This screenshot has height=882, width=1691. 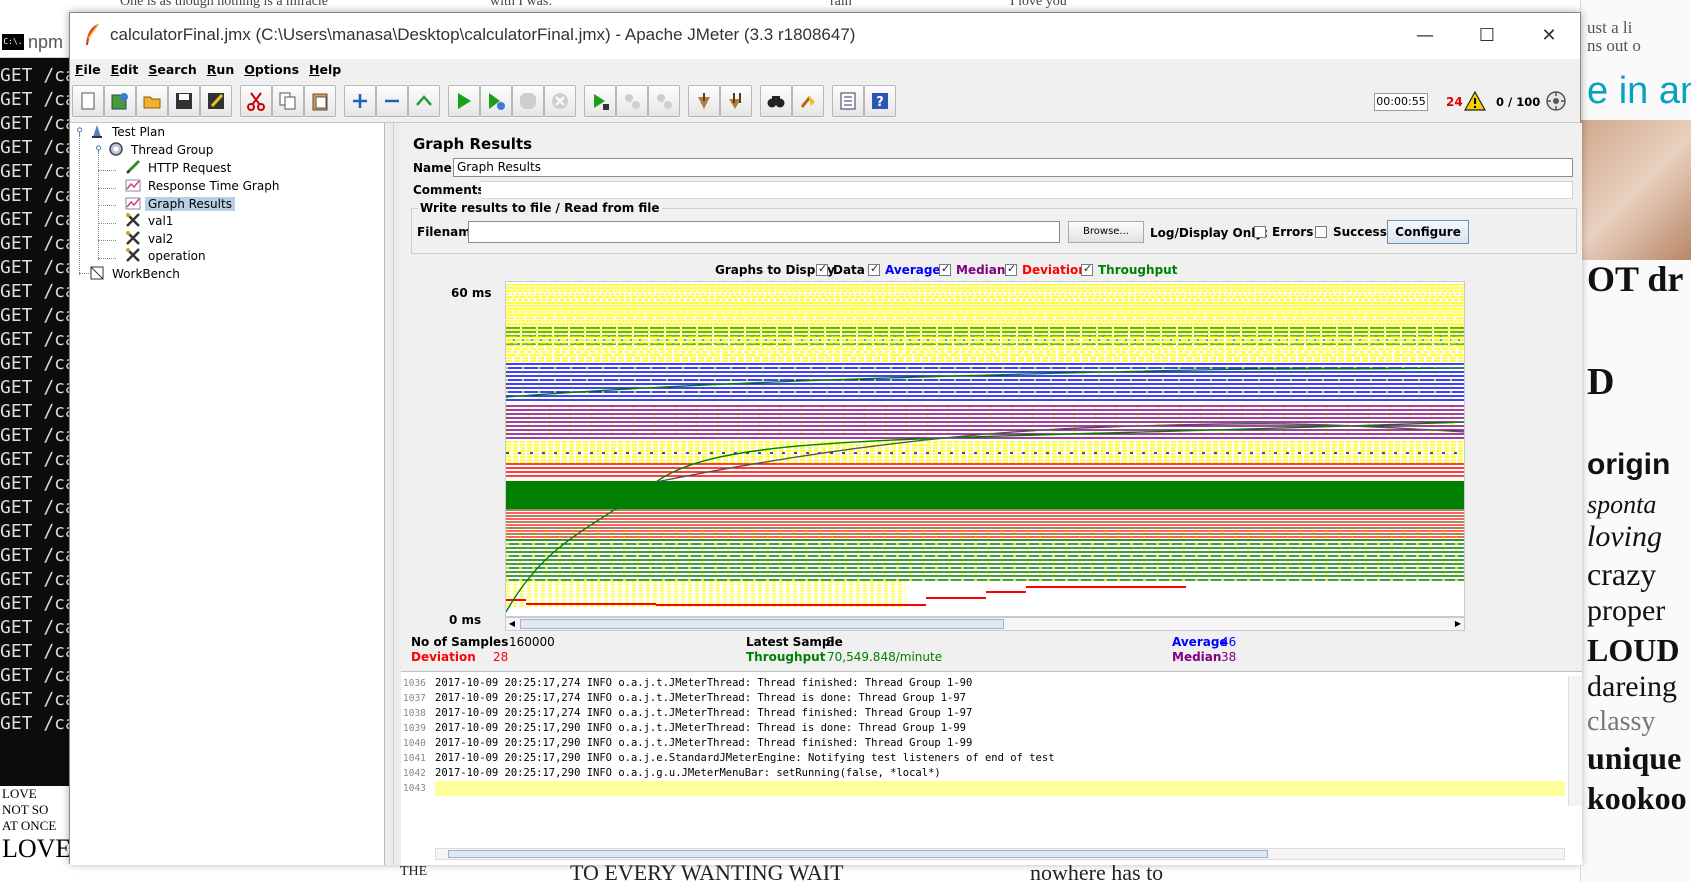 I want to click on help-button: ?, so click(x=880, y=101).